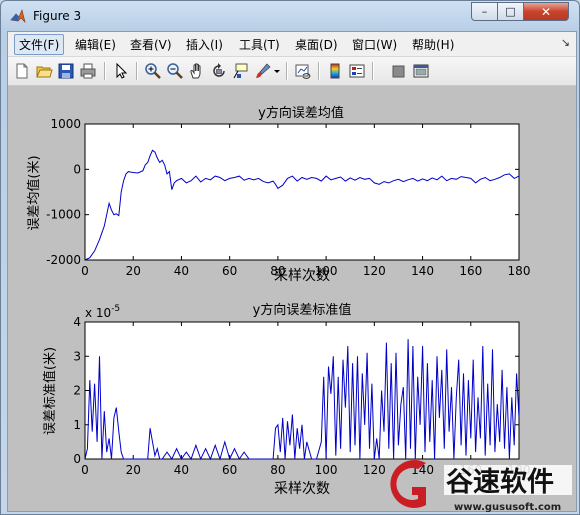 The height and width of the screenshot is (515, 580). I want to click on title-bar: Figure 3 – □ ✕, so click(290, 16).